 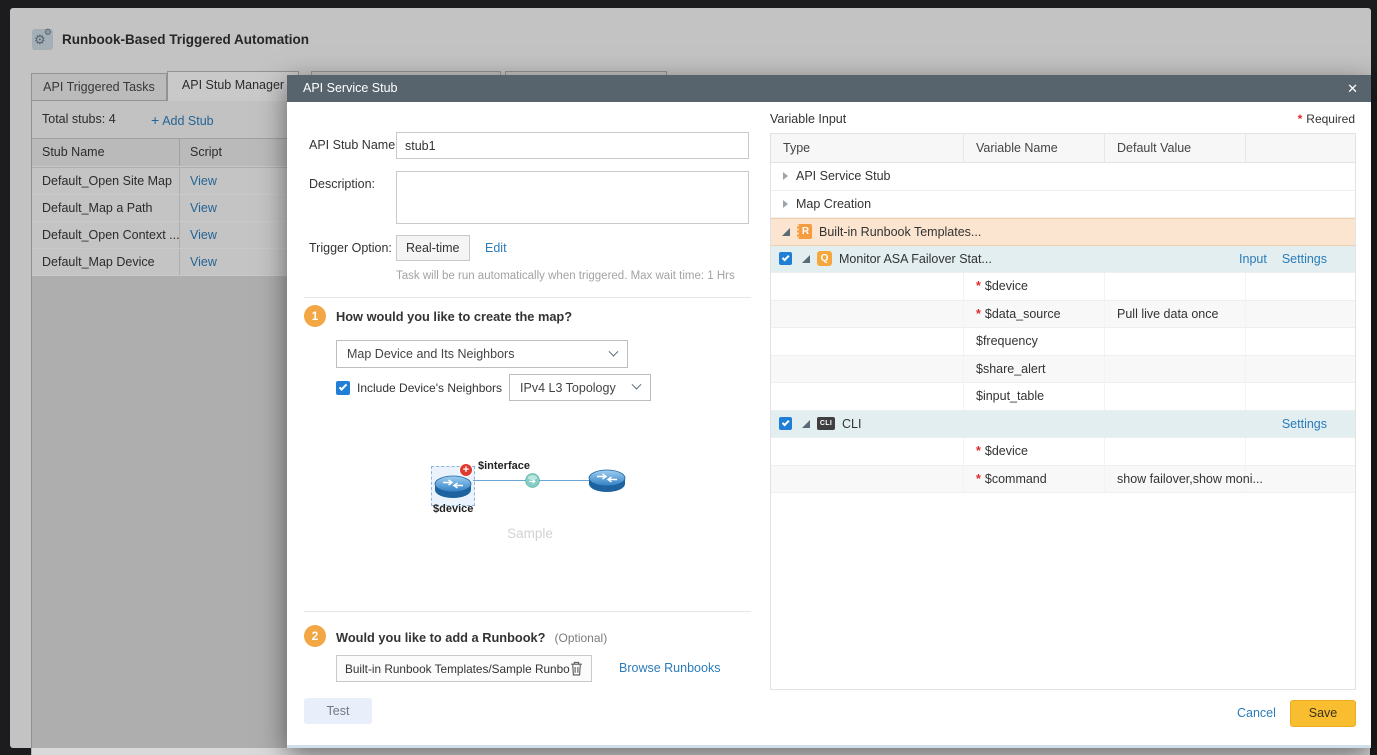 What do you see at coordinates (867, 148) in the screenshot?
I see `column-header-type: Type` at bounding box center [867, 148].